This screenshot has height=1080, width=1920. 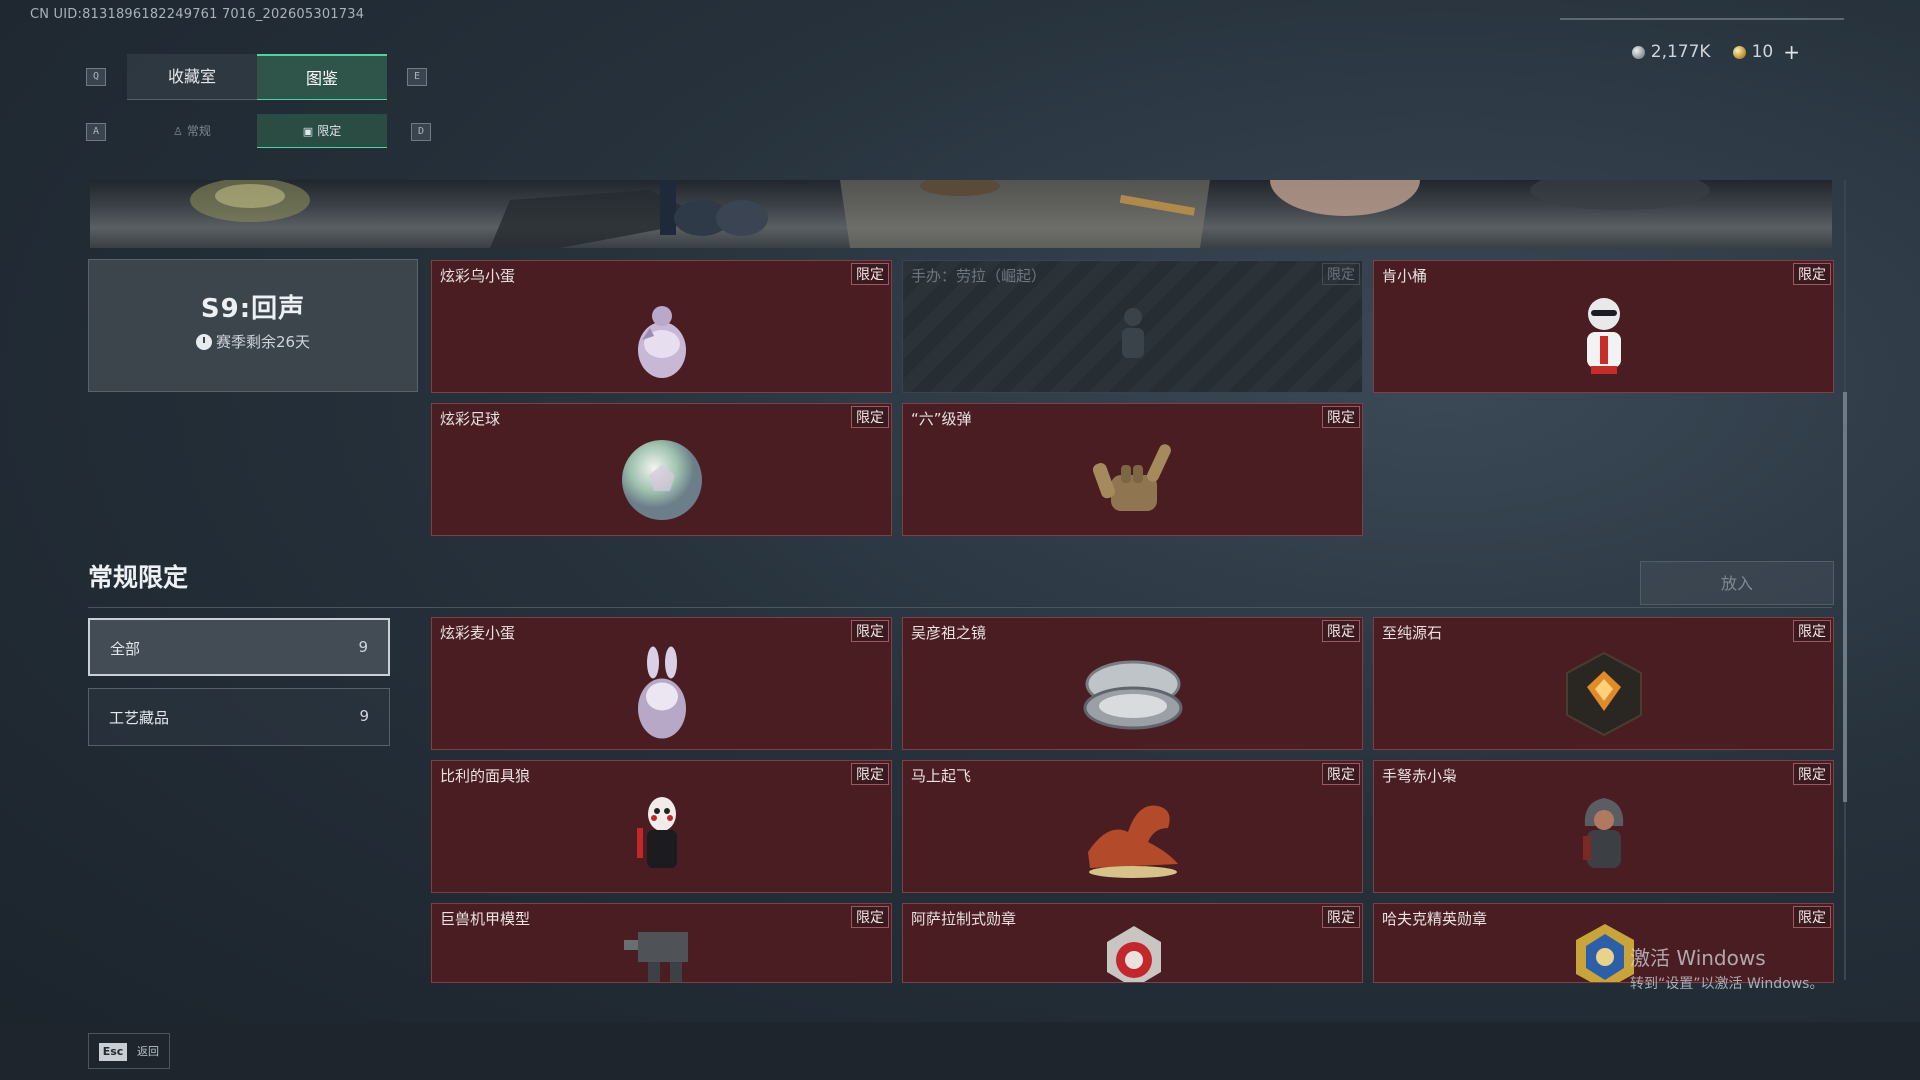 What do you see at coordinates (1132, 332) in the screenshot?
I see `figure-lara-icon` at bounding box center [1132, 332].